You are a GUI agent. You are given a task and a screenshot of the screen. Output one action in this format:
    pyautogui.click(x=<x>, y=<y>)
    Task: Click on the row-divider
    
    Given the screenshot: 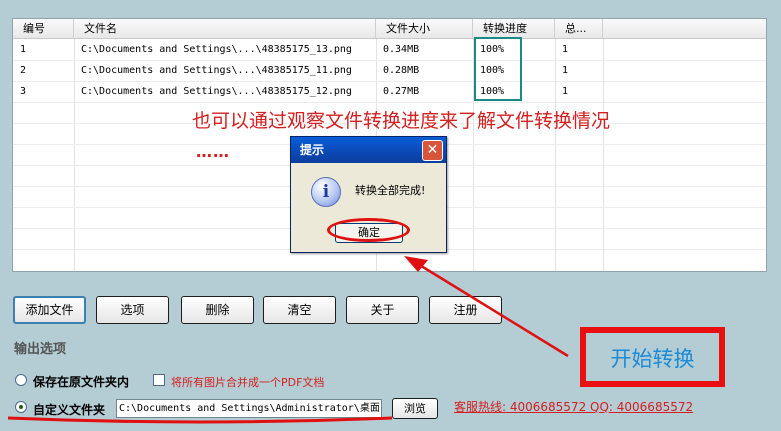 What is the action you would take?
    pyautogui.click(x=389, y=102)
    